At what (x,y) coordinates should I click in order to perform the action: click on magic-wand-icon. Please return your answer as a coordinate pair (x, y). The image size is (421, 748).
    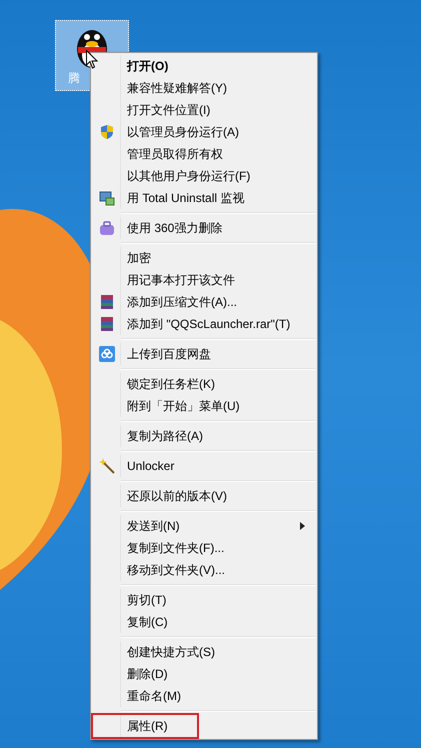
    Looking at the image, I should click on (106, 466).